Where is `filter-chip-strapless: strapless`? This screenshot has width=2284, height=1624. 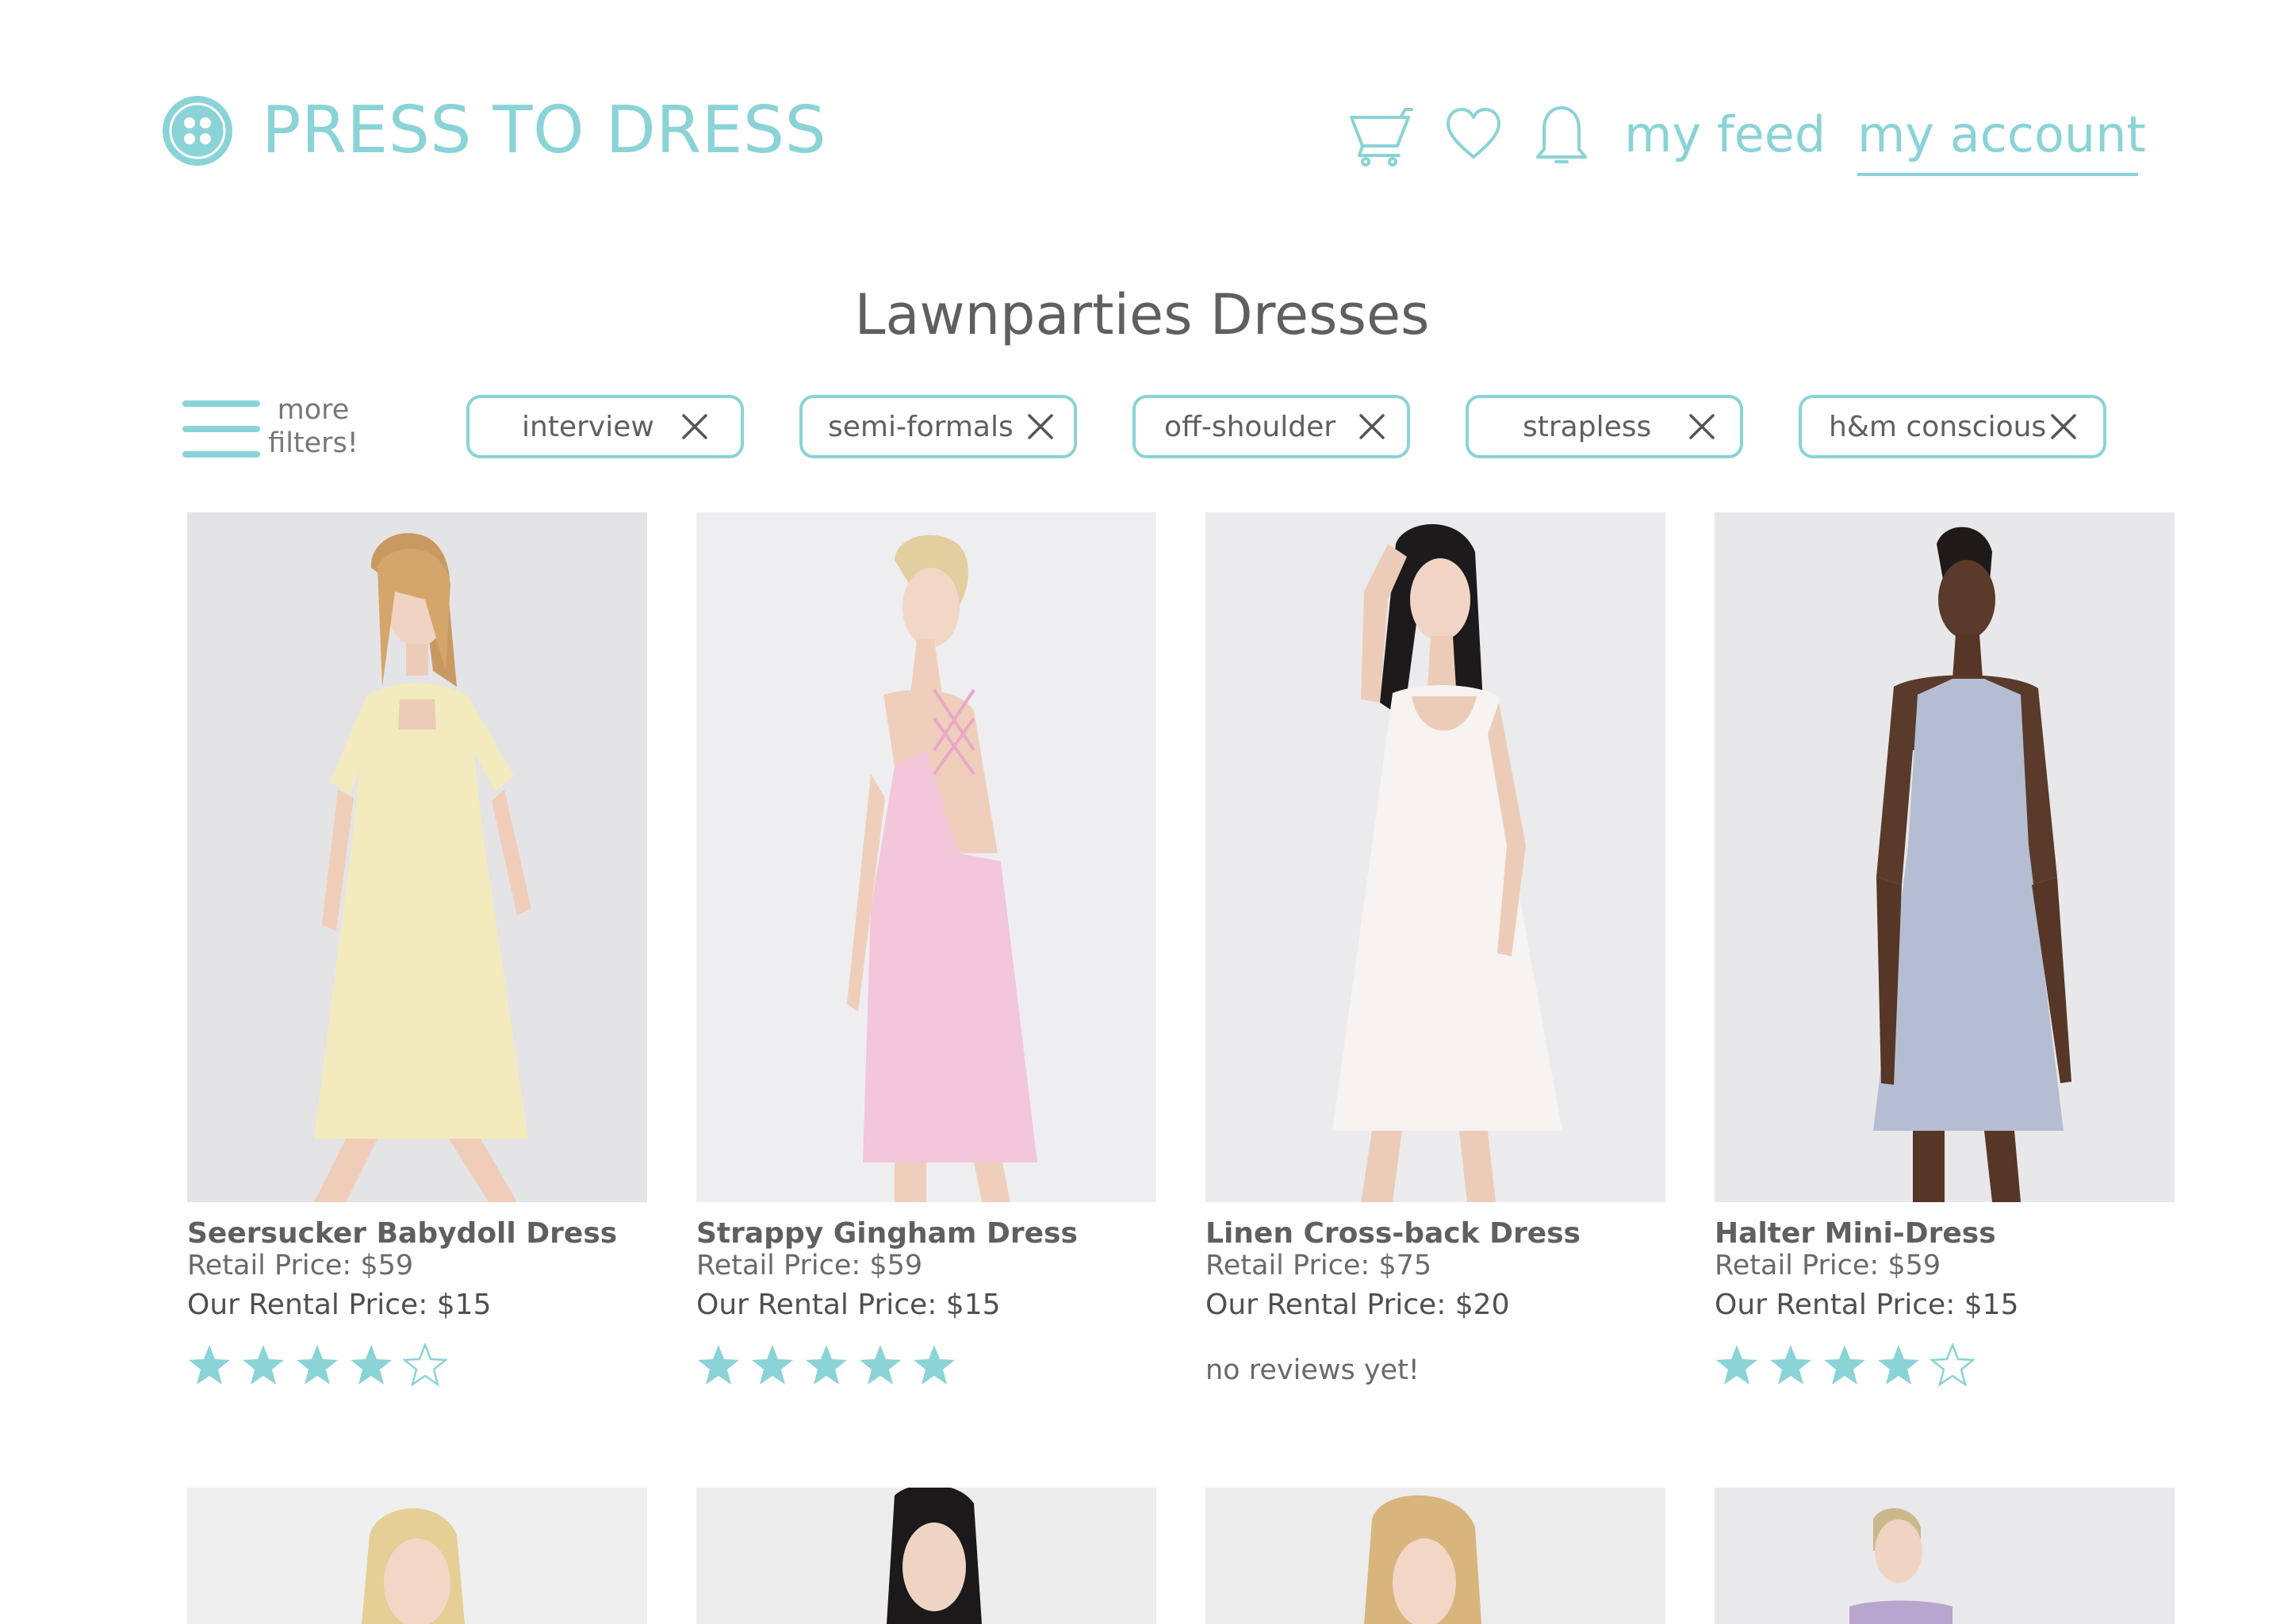
filter-chip-strapless: strapless is located at coordinates (1604, 426).